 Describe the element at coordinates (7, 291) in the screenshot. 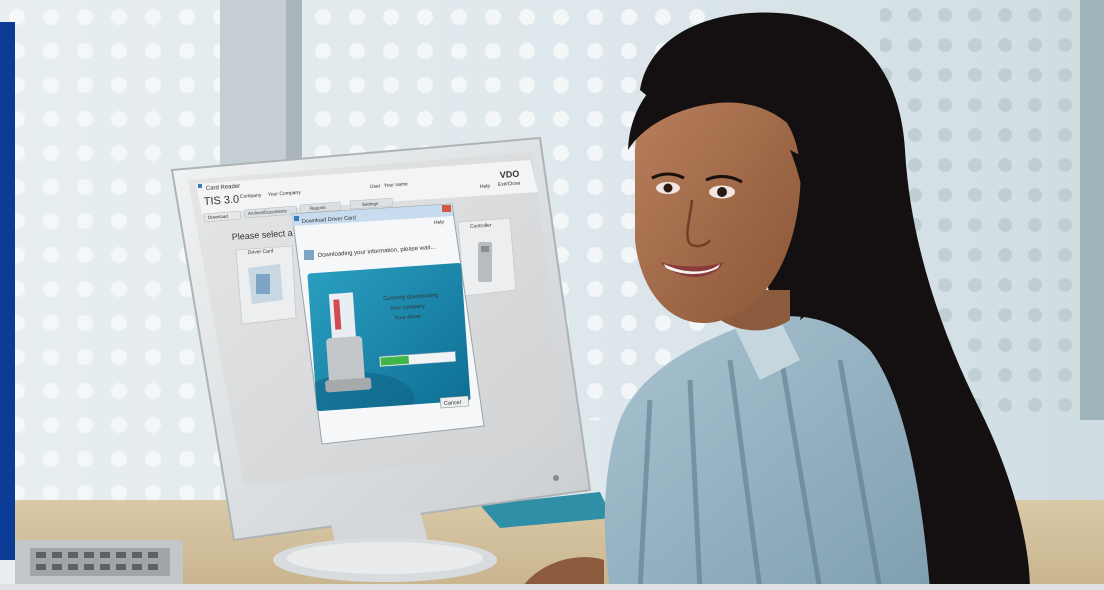

I see `accent-bar` at that location.